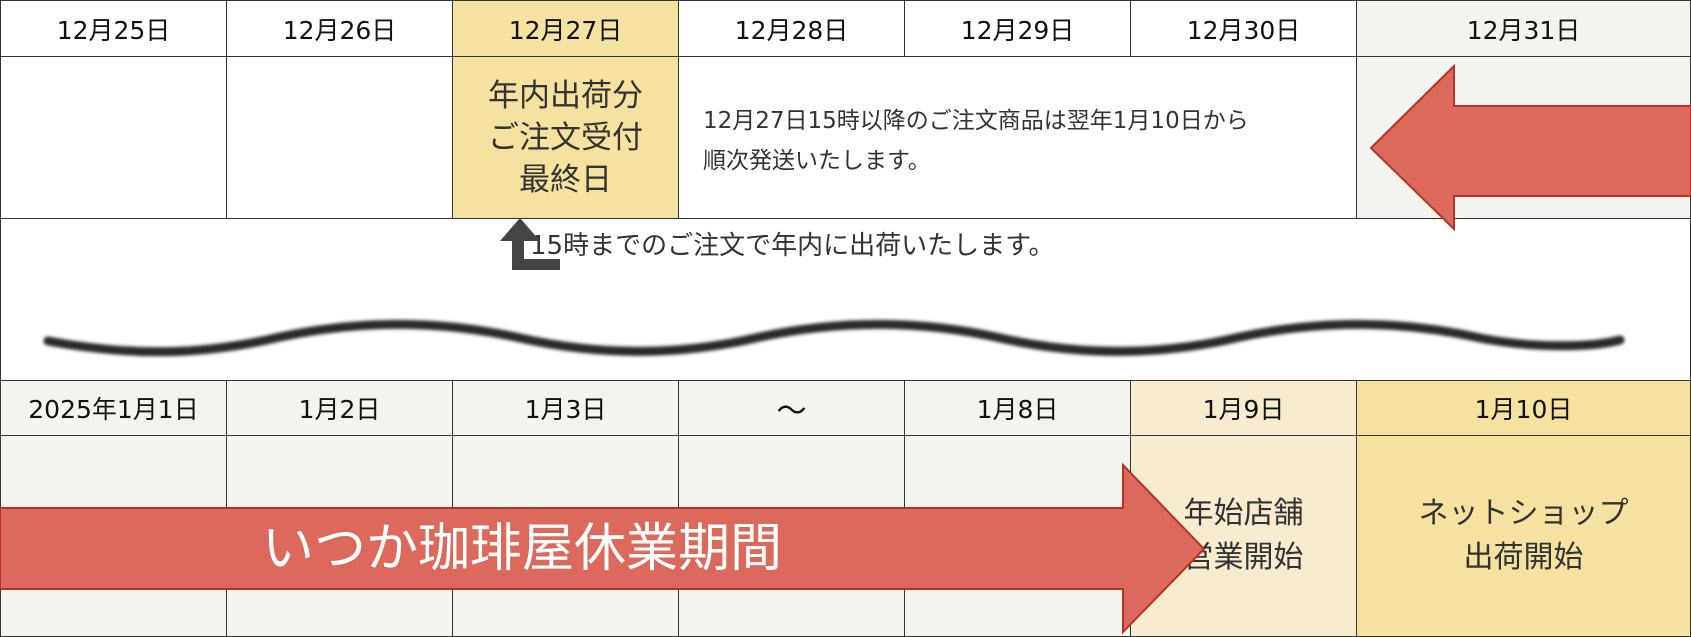  I want to click on last-order-day-label: 年内出荷分 ご注文受付 最終日, so click(565, 137).